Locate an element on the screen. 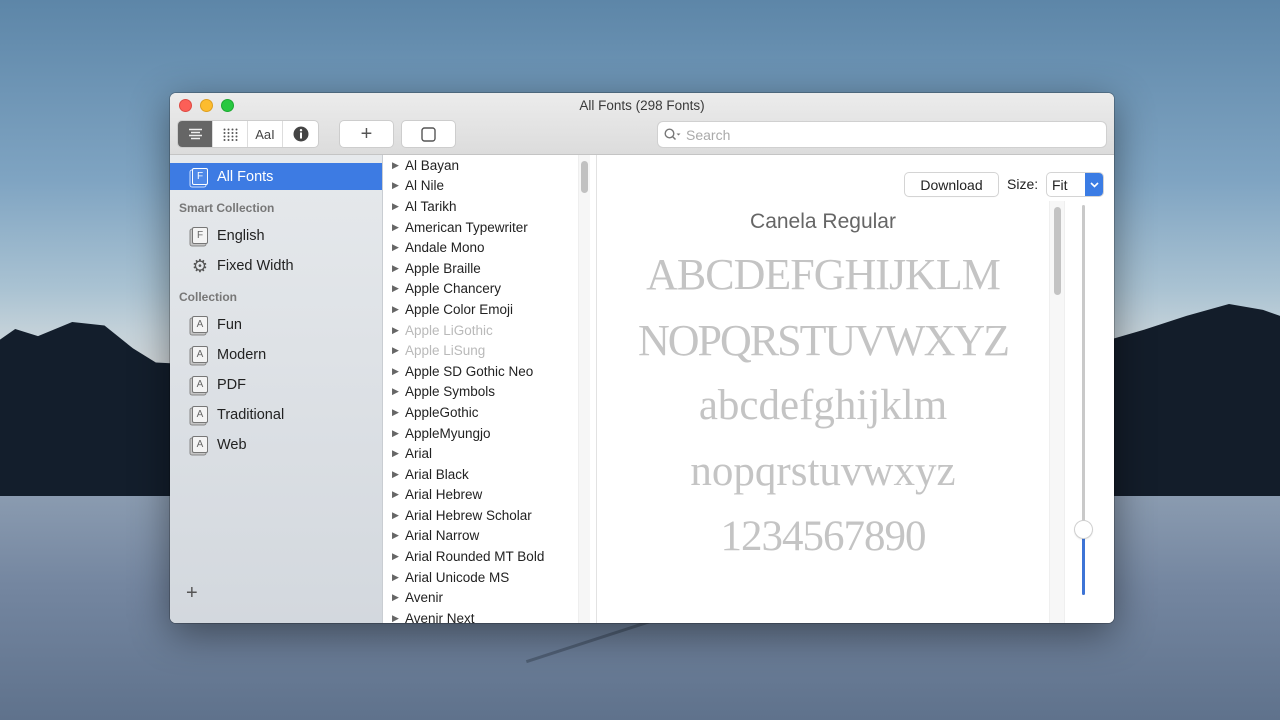  font-list-item: ▶ Arial Rounded MT Bold is located at coordinates (489, 556).